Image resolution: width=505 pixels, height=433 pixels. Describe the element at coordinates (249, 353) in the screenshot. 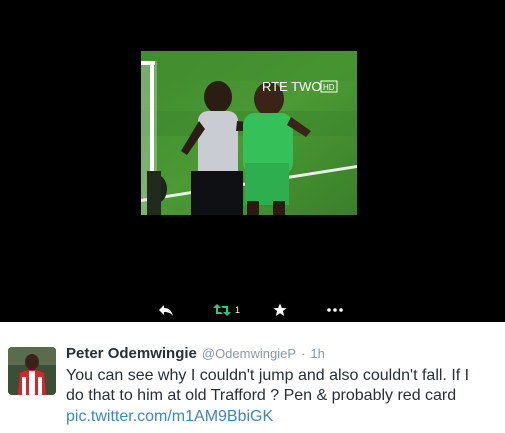

I see `user-handle: @OdemwingieP` at that location.